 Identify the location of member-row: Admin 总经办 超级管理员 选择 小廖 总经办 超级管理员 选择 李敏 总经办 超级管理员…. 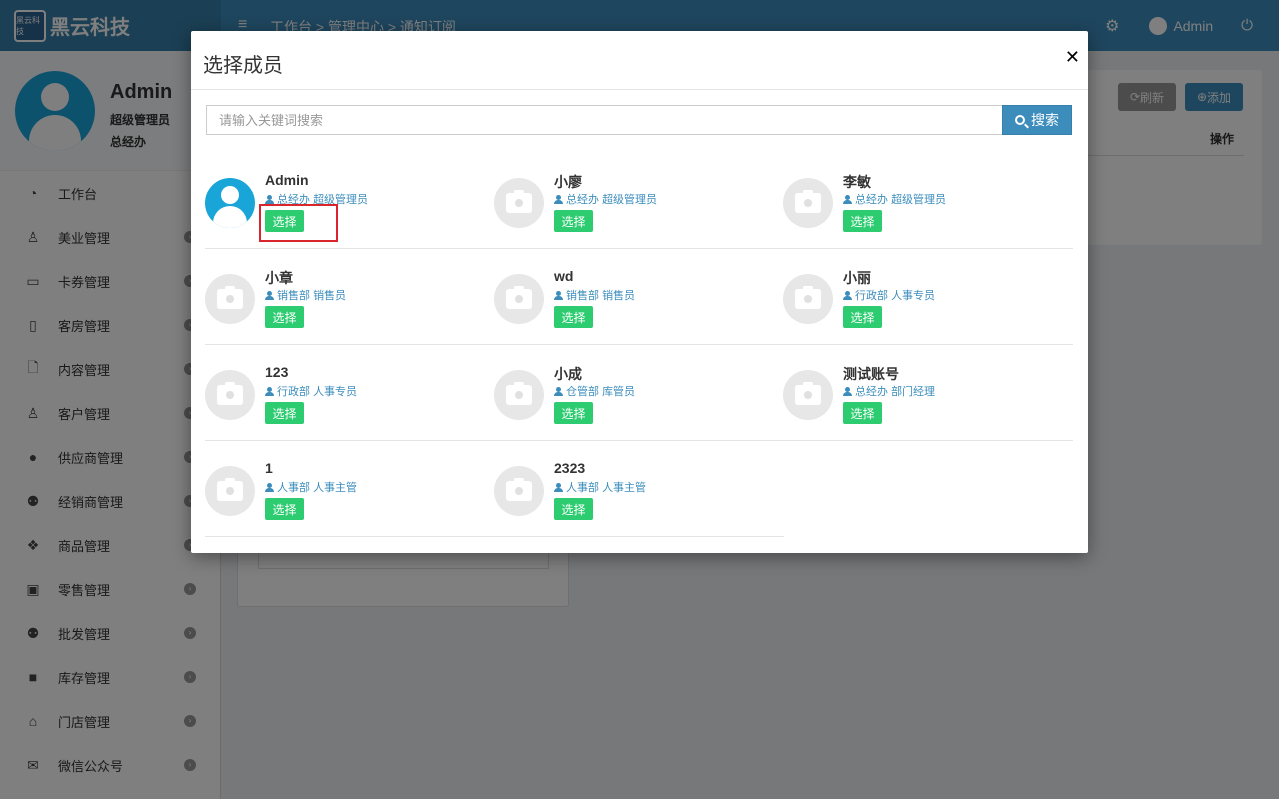
(639, 201).